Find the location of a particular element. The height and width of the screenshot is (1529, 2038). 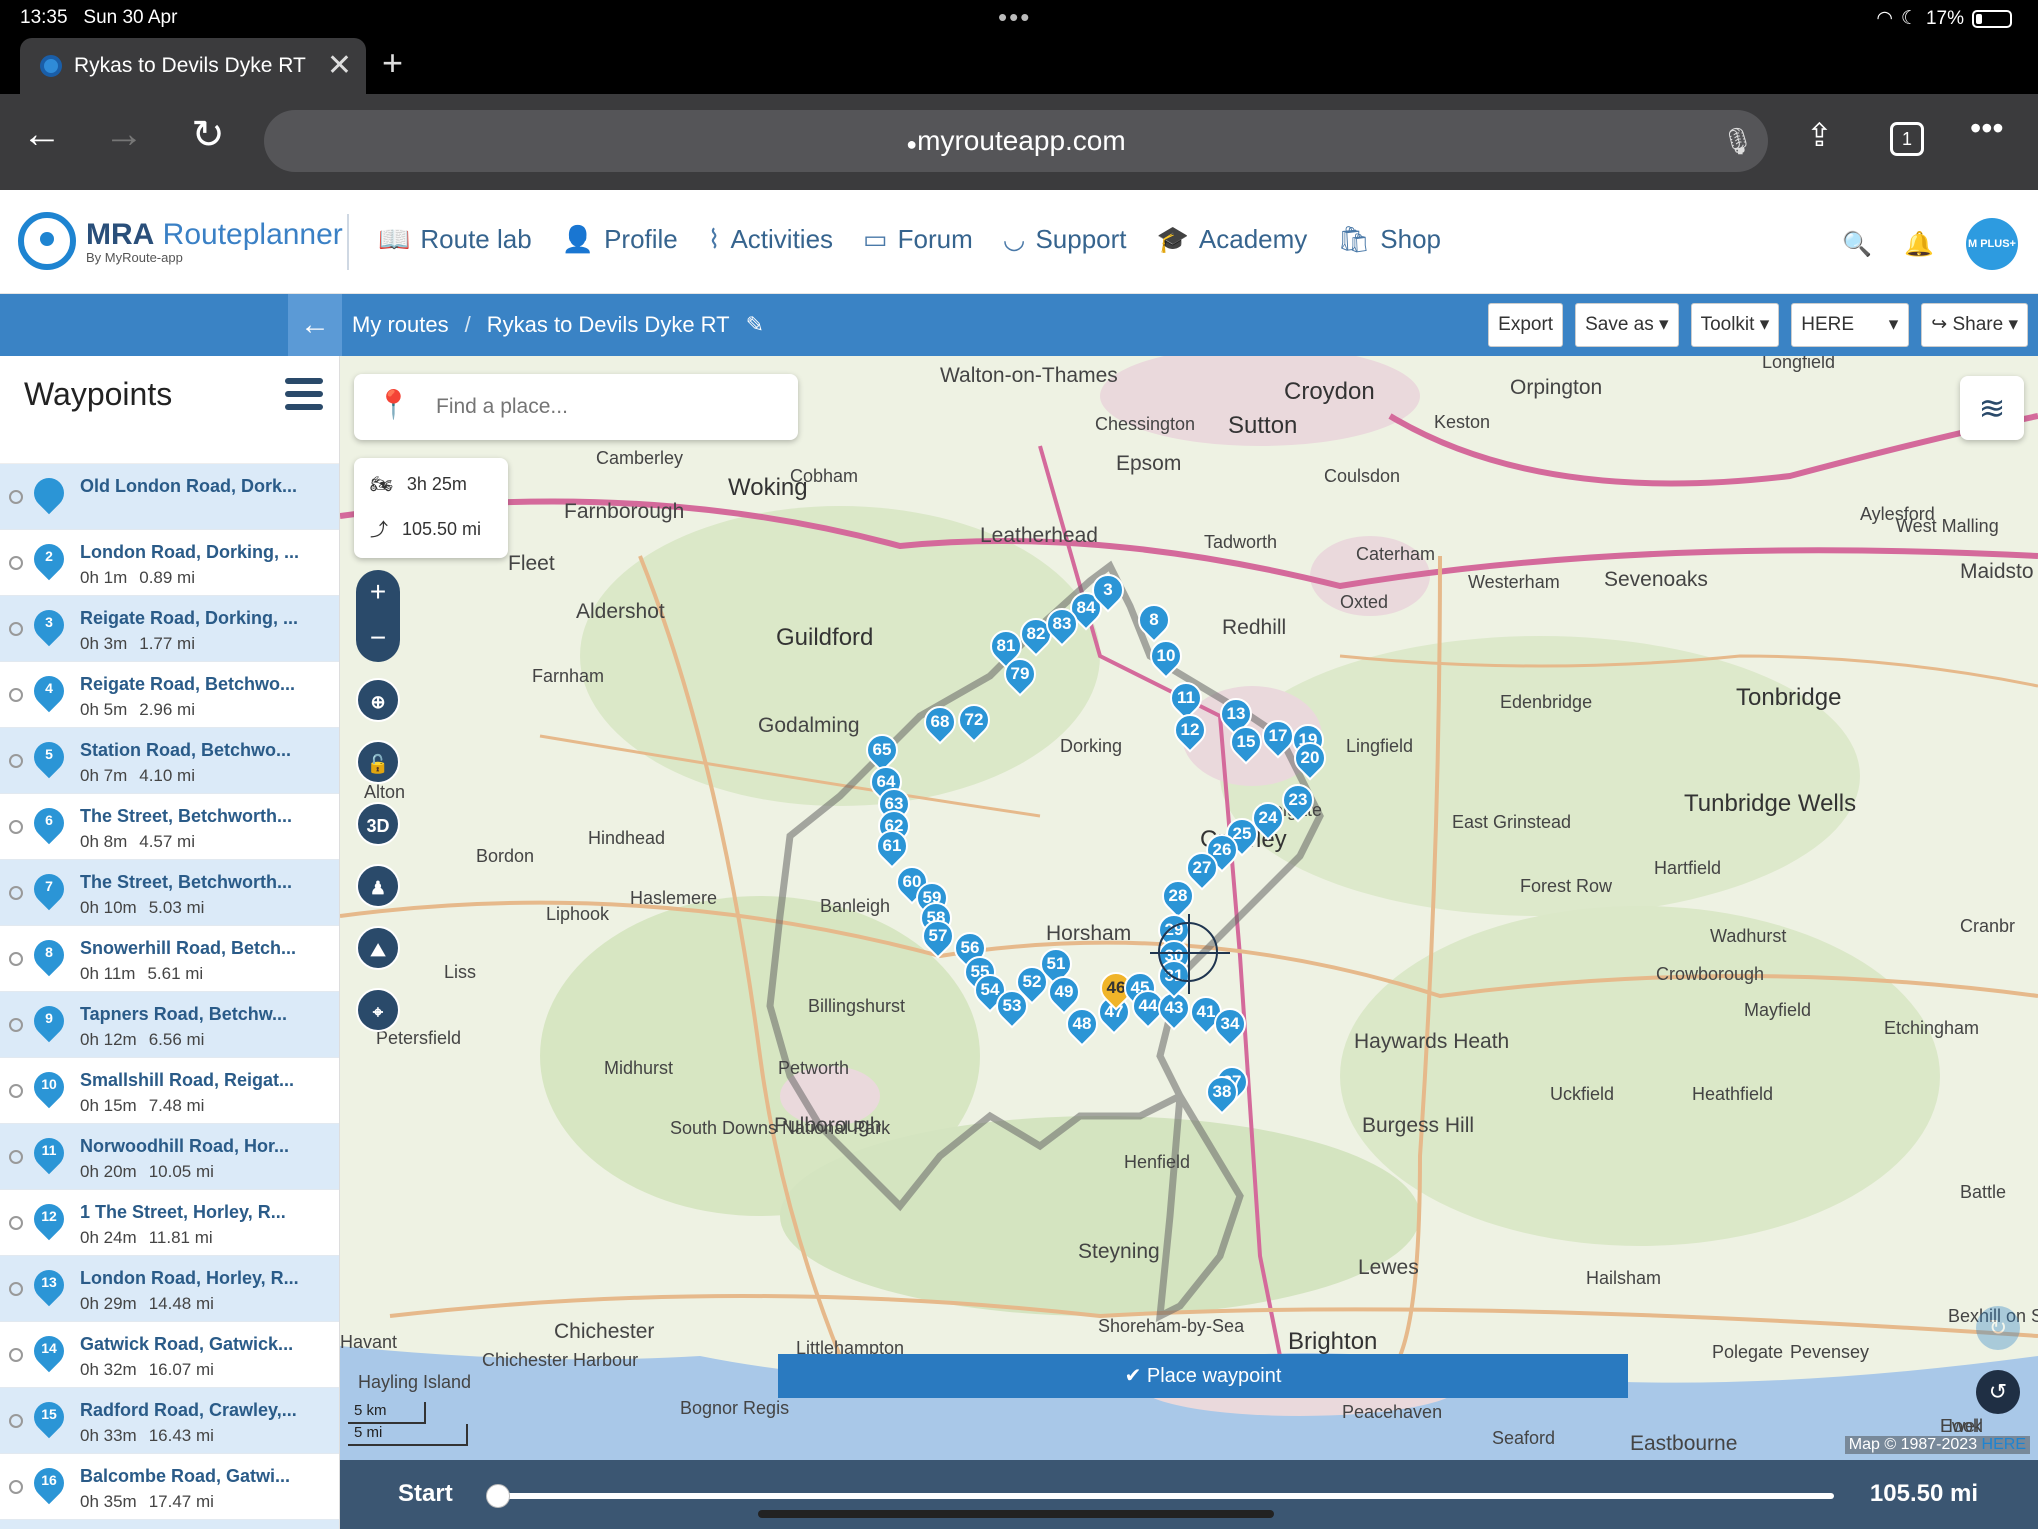

home-indicator is located at coordinates (1016, 1514).